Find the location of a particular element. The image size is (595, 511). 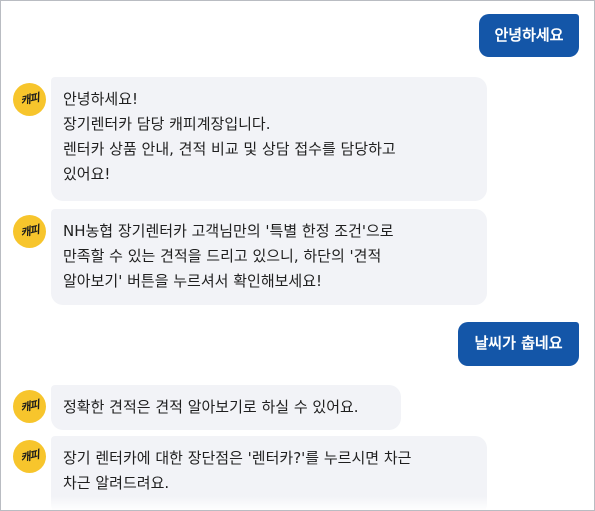

message-line: 렌터카 상품 안내, 견적 비교 및 상담 접수를 담당하고 is located at coordinates (229, 149).